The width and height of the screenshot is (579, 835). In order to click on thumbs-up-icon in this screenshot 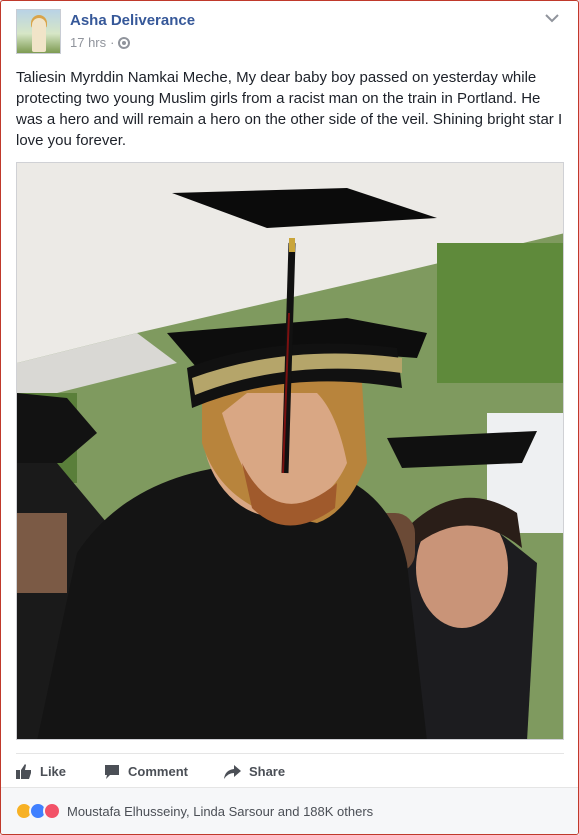, I will do `click(23, 771)`.